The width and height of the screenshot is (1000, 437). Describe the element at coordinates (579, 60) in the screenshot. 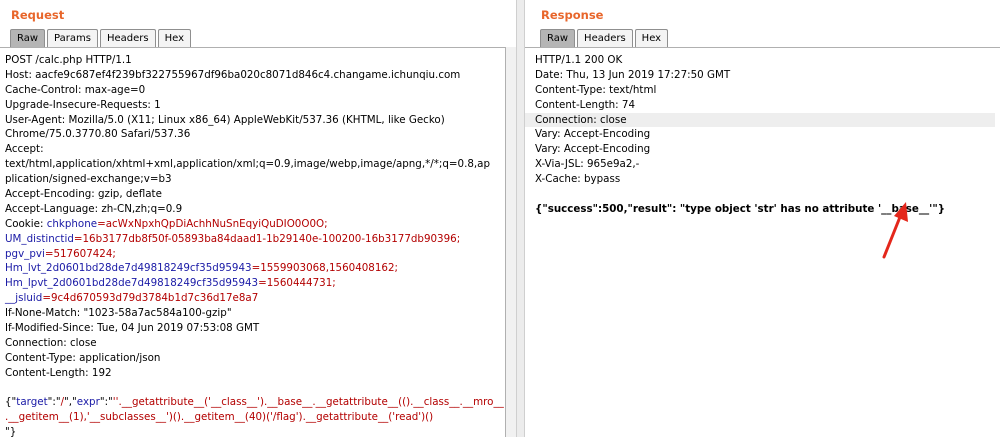

I see `line-text: HTTP/1.1 200 OK` at that location.